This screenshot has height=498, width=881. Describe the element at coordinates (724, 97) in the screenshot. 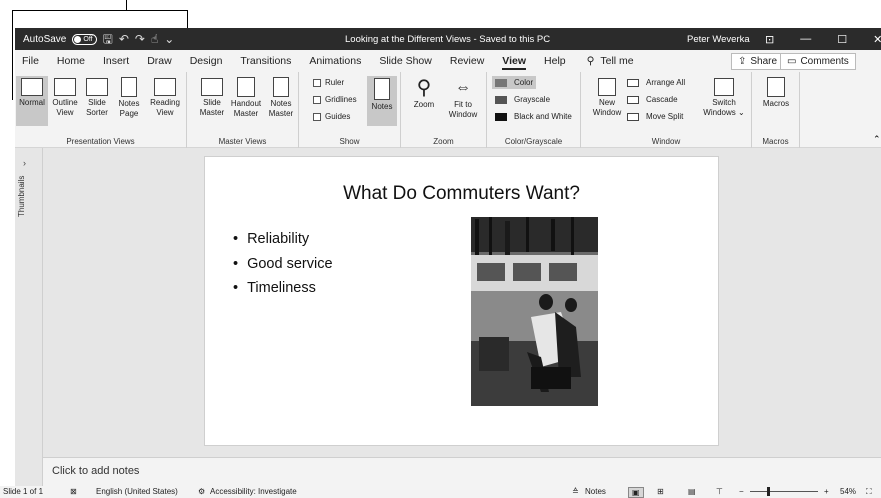

I see `switch-windows-button: Switch Windows ⌄` at that location.